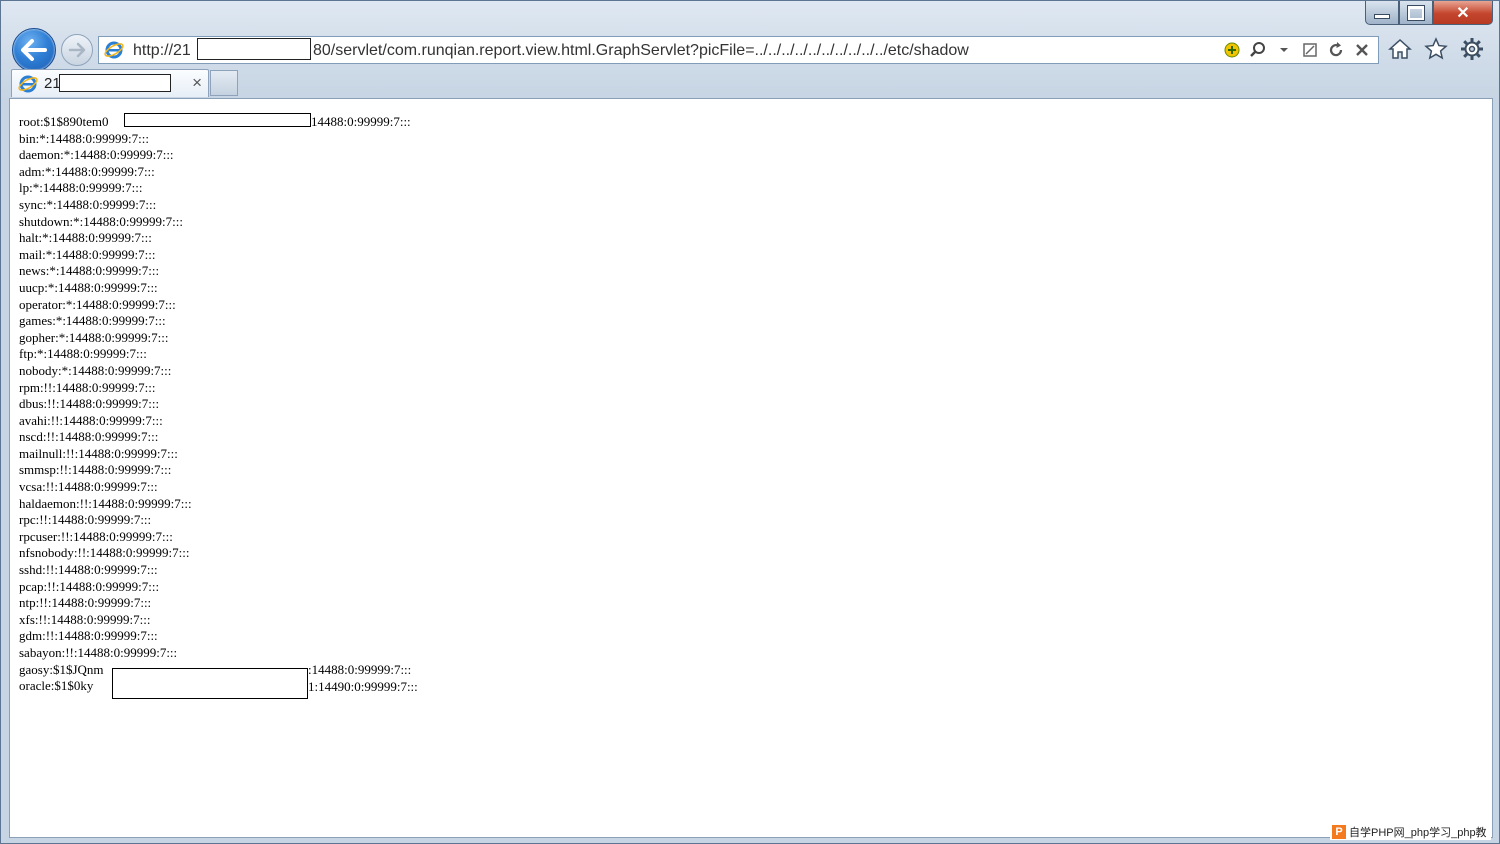 This screenshot has width=1500, height=844. What do you see at coordinates (85, 238) in the screenshot?
I see `shadow-line: halt:*:14488:0:99999:7:::` at bounding box center [85, 238].